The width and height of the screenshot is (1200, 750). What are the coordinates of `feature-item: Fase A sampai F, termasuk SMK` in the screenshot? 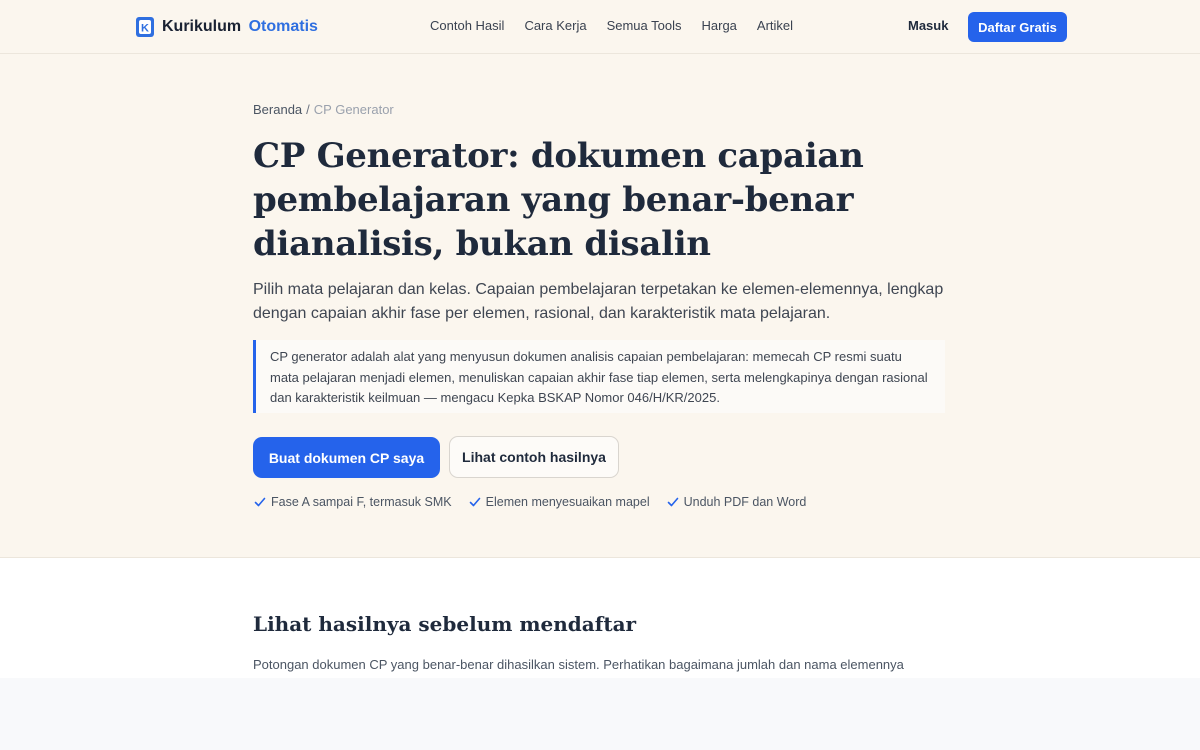 It's located at (353, 502).